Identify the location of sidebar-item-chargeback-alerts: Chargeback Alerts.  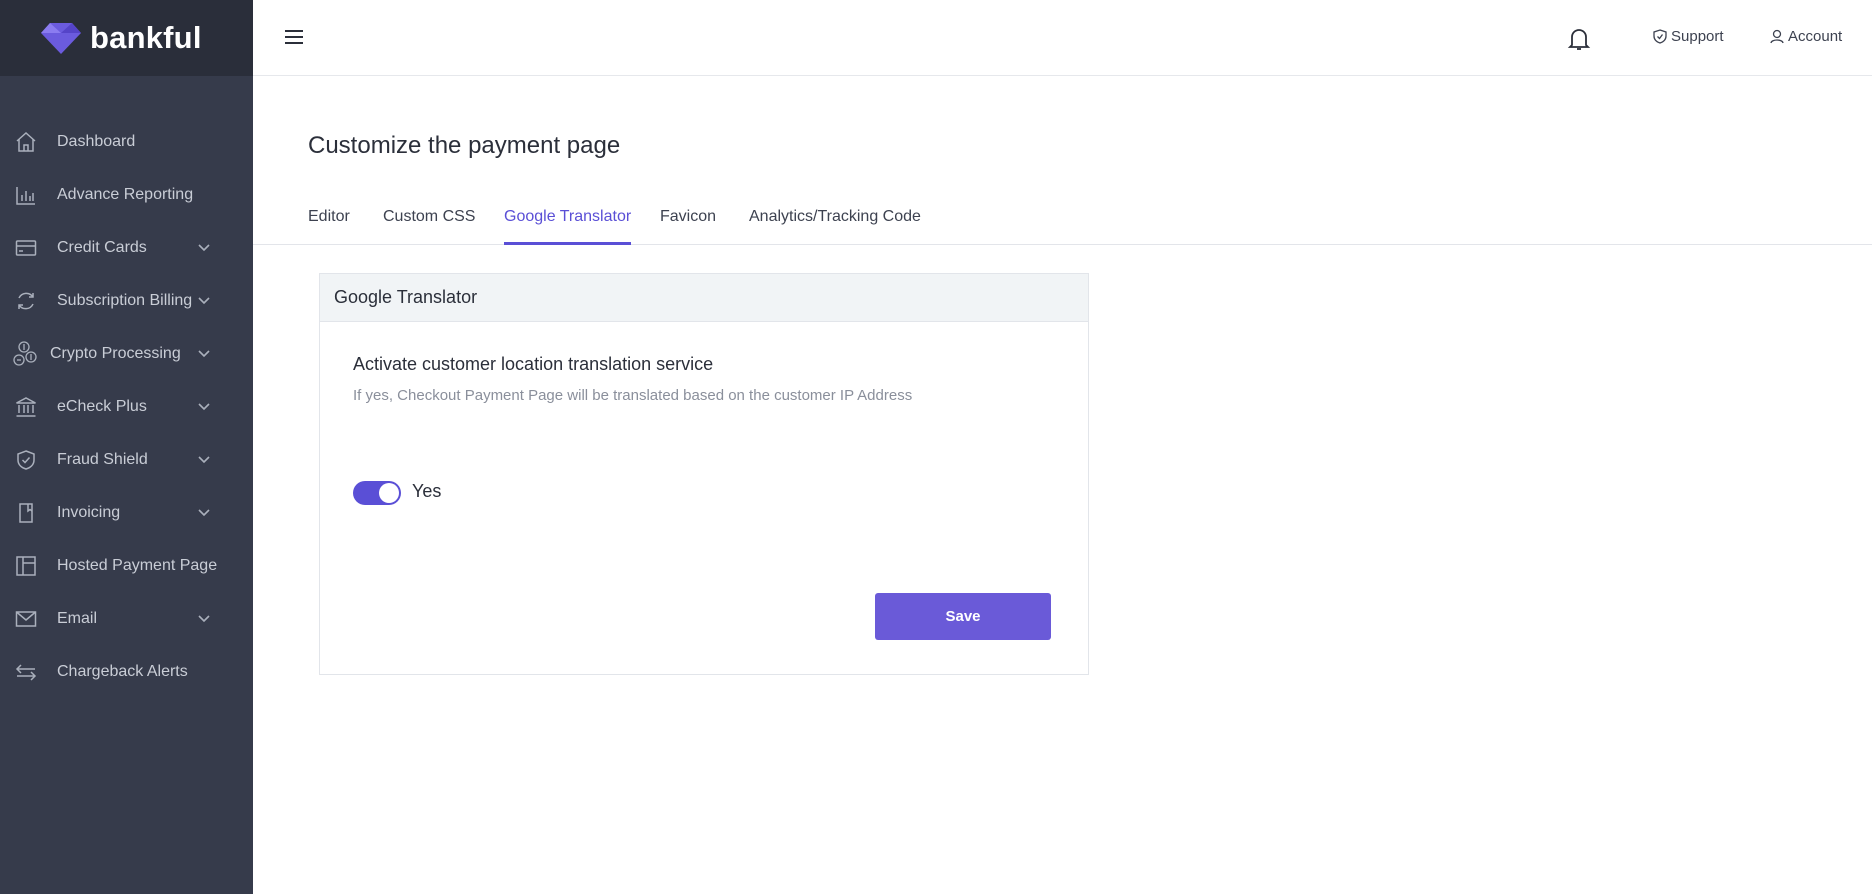
(126, 671).